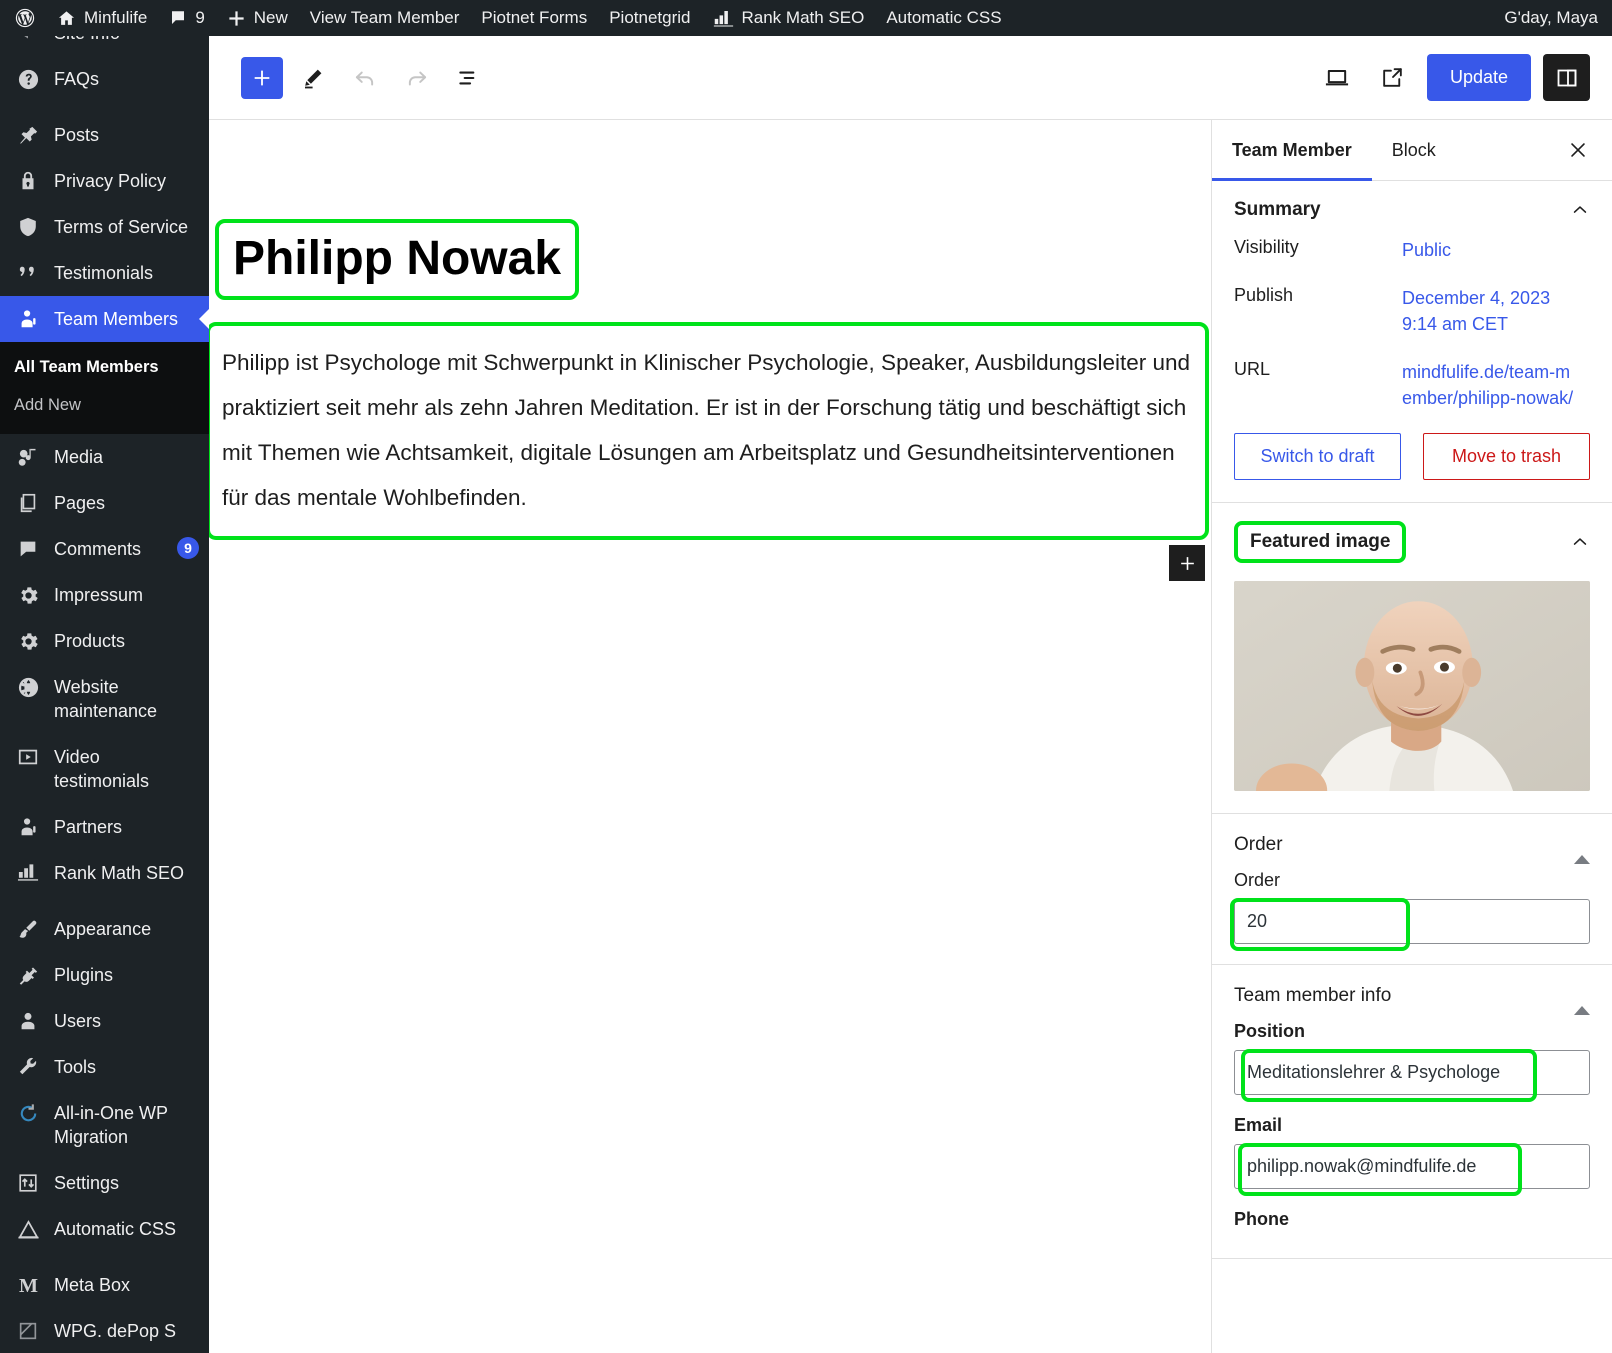  I want to click on settings-tabs: Team Member Block, so click(1412, 150).